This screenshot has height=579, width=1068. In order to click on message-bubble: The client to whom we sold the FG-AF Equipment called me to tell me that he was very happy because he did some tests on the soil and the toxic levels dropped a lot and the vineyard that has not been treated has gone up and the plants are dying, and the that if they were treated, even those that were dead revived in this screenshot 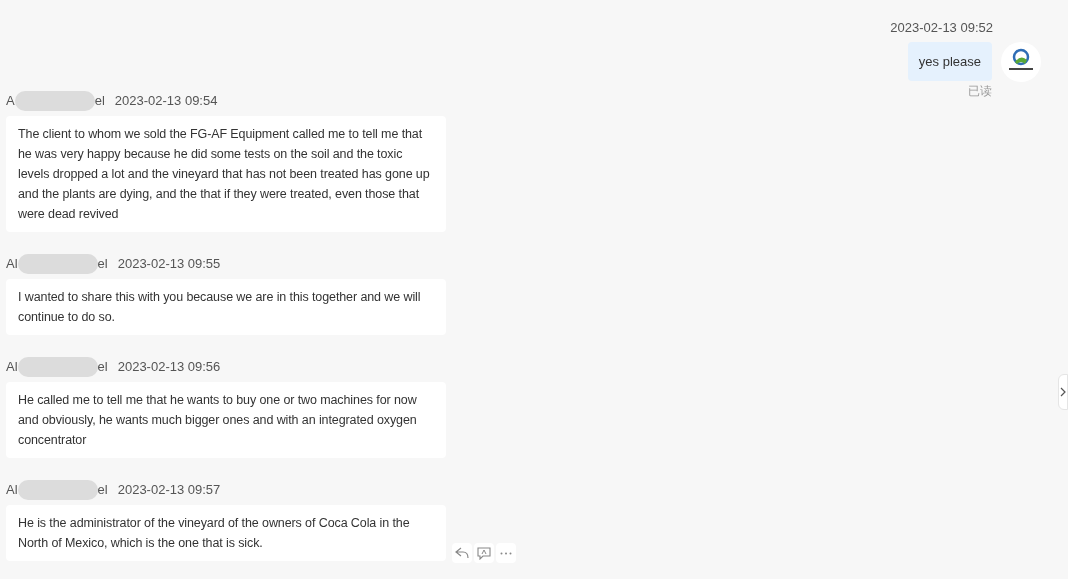, I will do `click(226, 174)`.